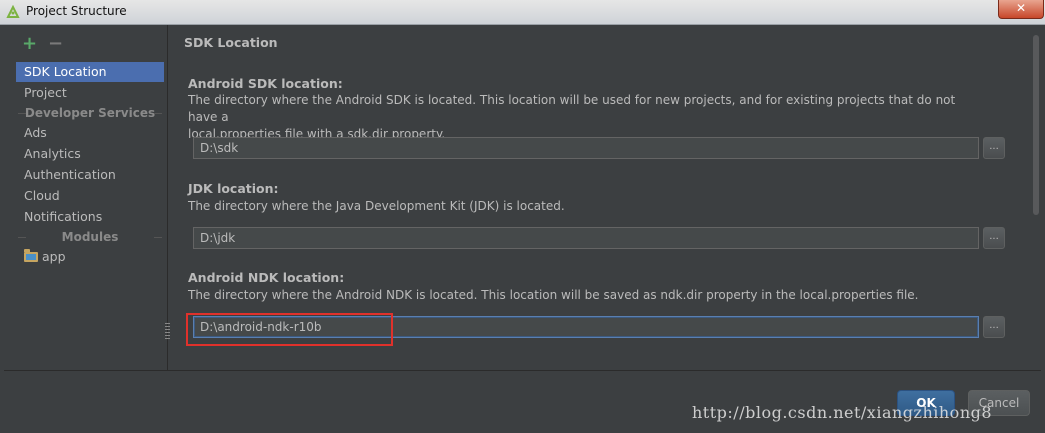 The width and height of the screenshot is (1045, 433). What do you see at coordinates (842, 412) in the screenshot?
I see `watermark-text: http://blog.csdn.net/xiangzhihong8` at bounding box center [842, 412].